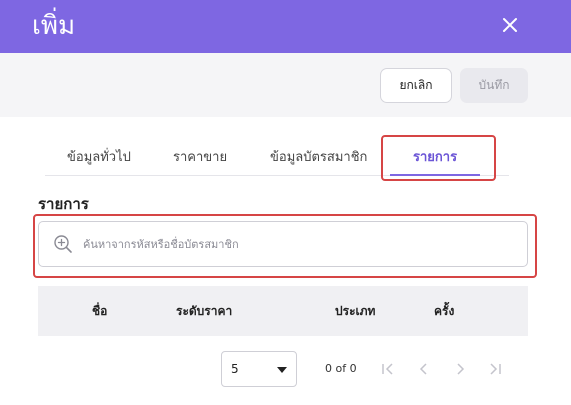 This screenshot has height=405, width=571. I want to click on tab-selling-price: ราคาขาย, so click(200, 156).